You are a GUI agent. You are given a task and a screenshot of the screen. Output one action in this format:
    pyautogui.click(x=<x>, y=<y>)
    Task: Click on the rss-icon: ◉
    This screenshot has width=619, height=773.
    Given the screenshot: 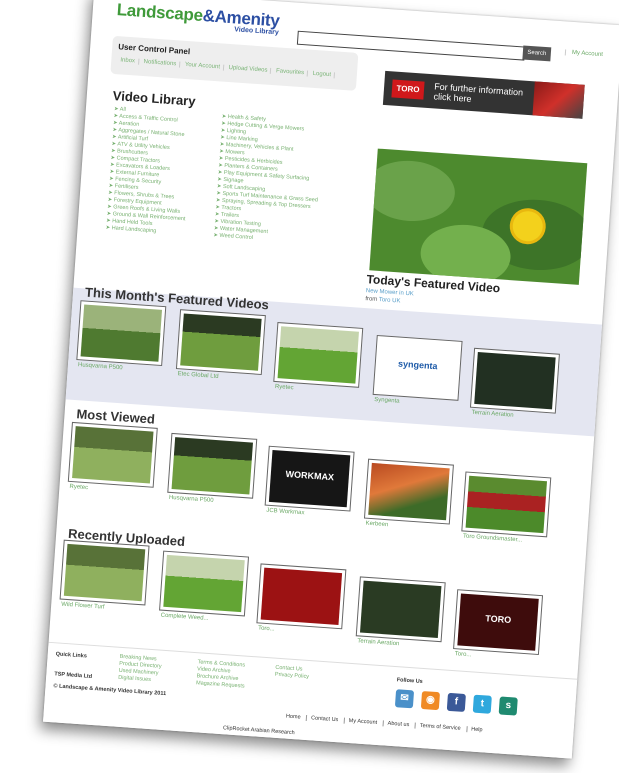 What is the action you would take?
    pyautogui.click(x=430, y=700)
    